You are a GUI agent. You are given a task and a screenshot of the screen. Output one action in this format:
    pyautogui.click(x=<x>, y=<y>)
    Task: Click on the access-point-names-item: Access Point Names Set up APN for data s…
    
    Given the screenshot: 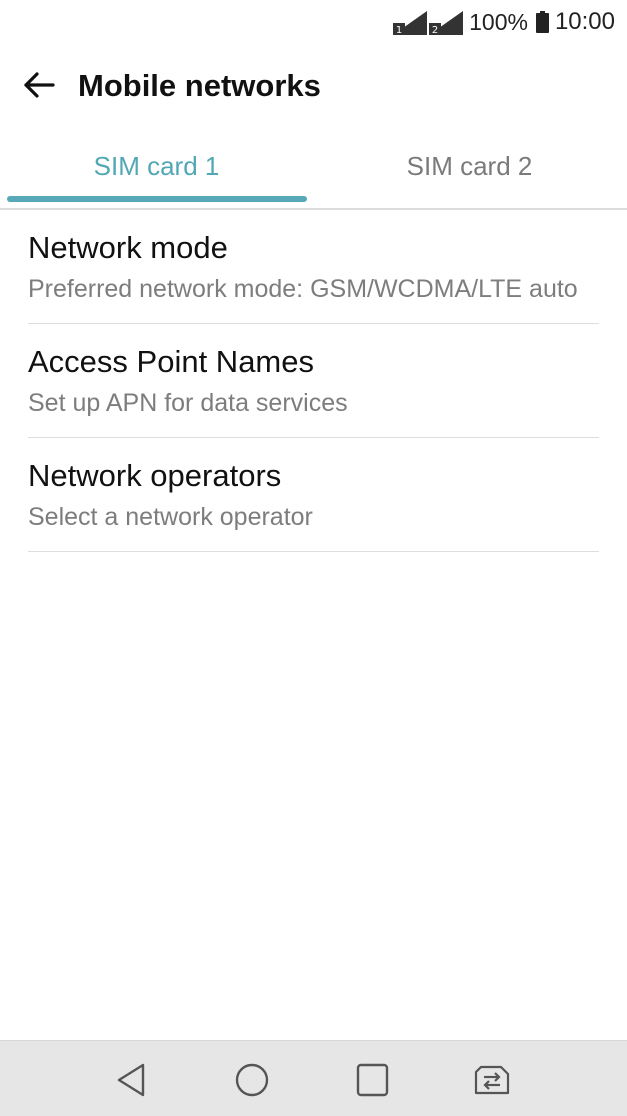 What is the action you would take?
    pyautogui.click(x=313, y=381)
    